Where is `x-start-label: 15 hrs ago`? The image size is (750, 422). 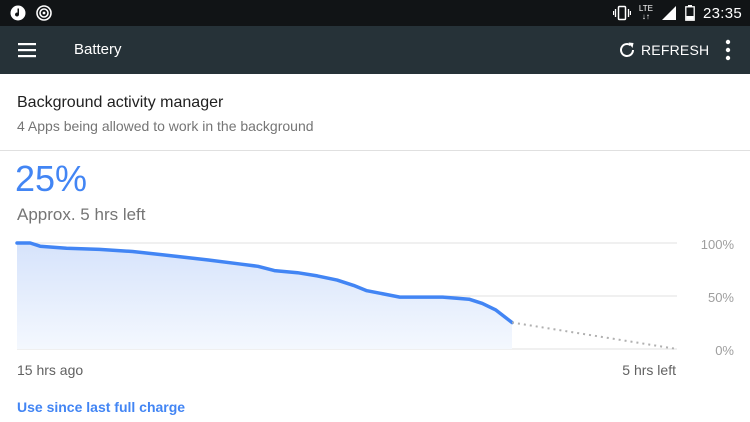 x-start-label: 15 hrs ago is located at coordinates (50, 370).